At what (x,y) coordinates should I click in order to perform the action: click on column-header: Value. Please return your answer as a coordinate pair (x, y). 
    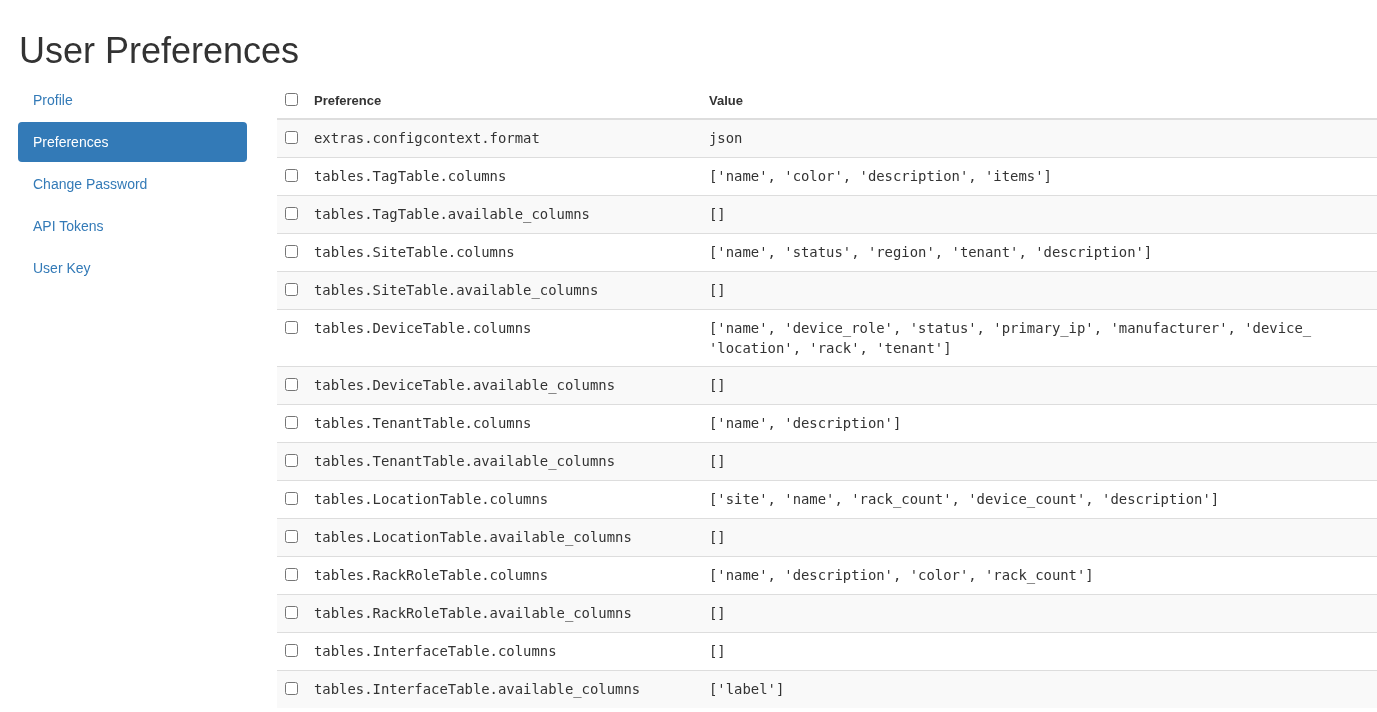
    Looking at the image, I should click on (726, 100).